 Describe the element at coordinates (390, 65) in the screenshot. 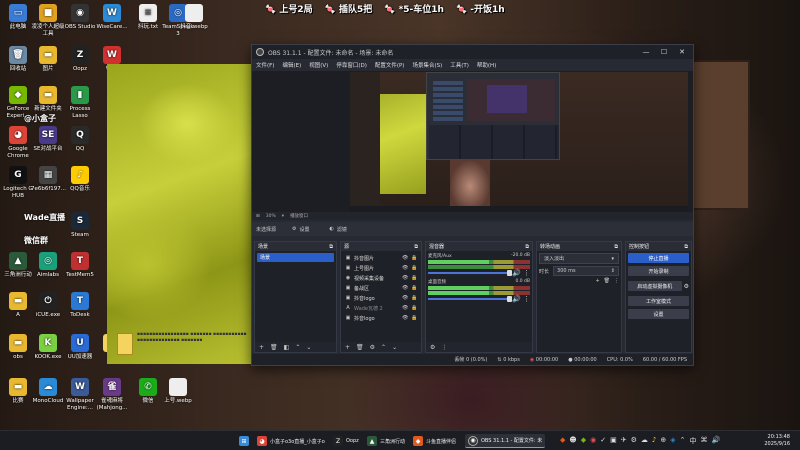

I see `menu-profile: 配置文件(P)` at that location.